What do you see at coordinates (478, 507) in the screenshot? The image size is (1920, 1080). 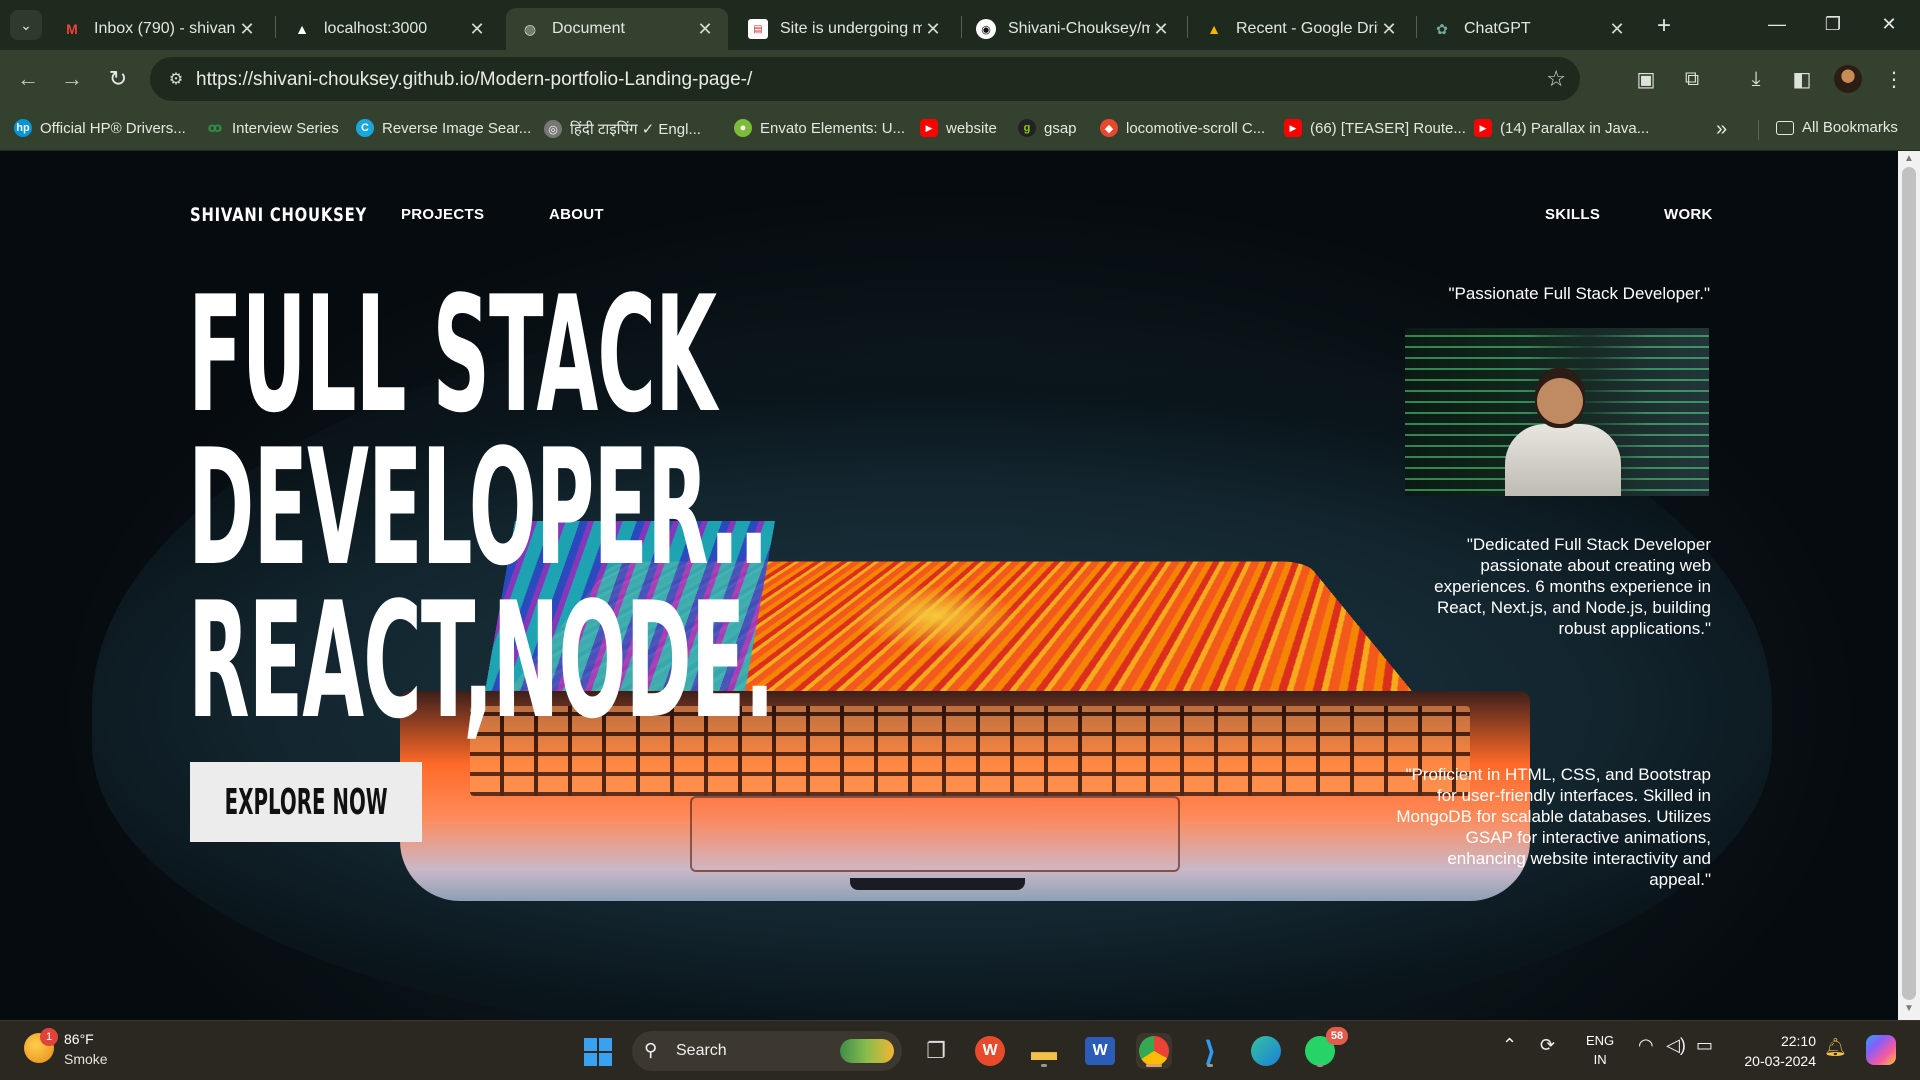 I see `hero-line-2: DEVELOPER..` at bounding box center [478, 507].